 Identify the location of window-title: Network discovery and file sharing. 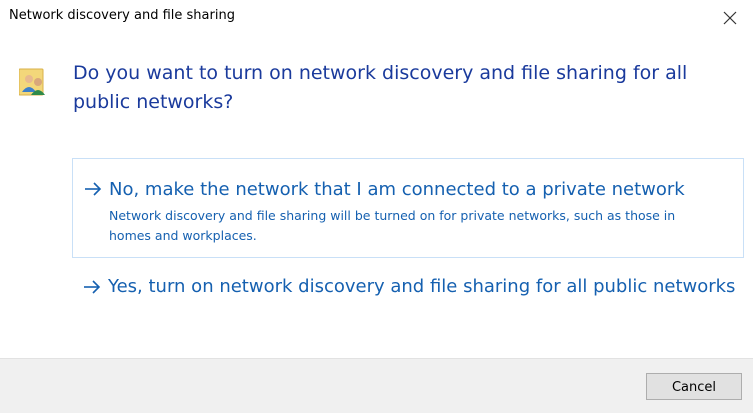
(122, 15).